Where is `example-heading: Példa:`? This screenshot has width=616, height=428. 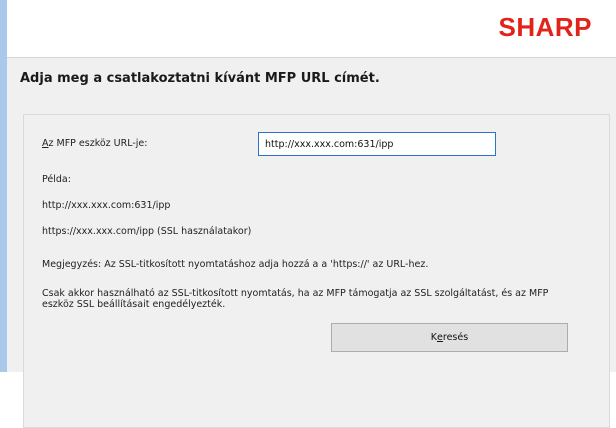
example-heading: Példa: is located at coordinates (56, 179).